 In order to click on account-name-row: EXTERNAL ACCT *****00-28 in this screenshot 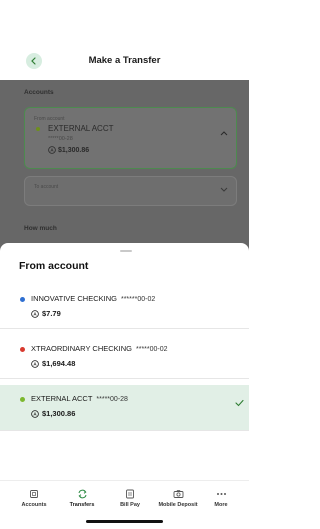, I will do `click(79, 398)`.